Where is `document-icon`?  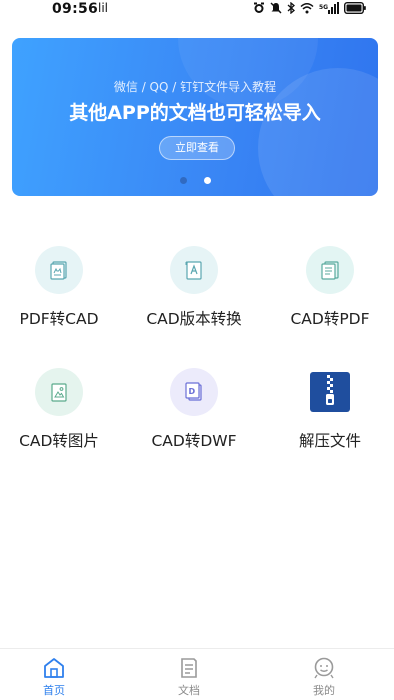 document-icon is located at coordinates (189, 668).